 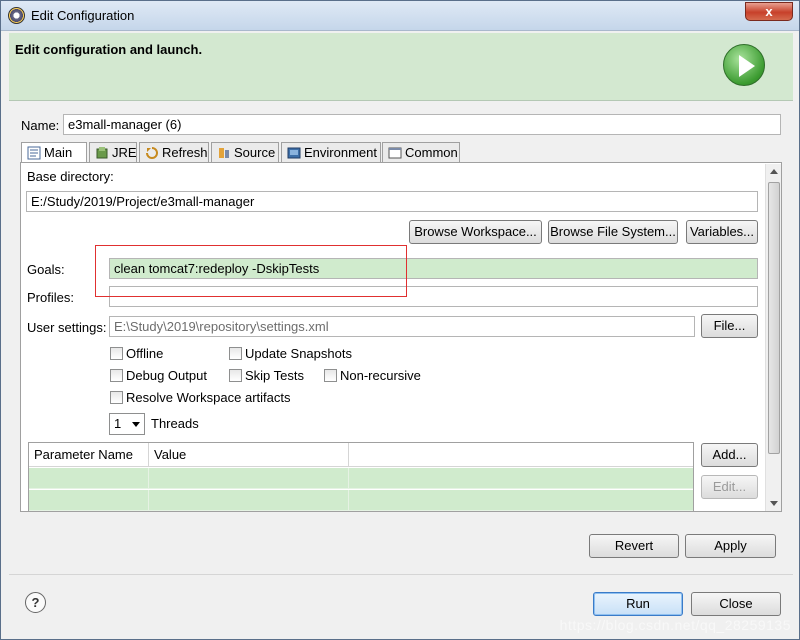 What do you see at coordinates (152, 153) in the screenshot?
I see `refresh-icon` at bounding box center [152, 153].